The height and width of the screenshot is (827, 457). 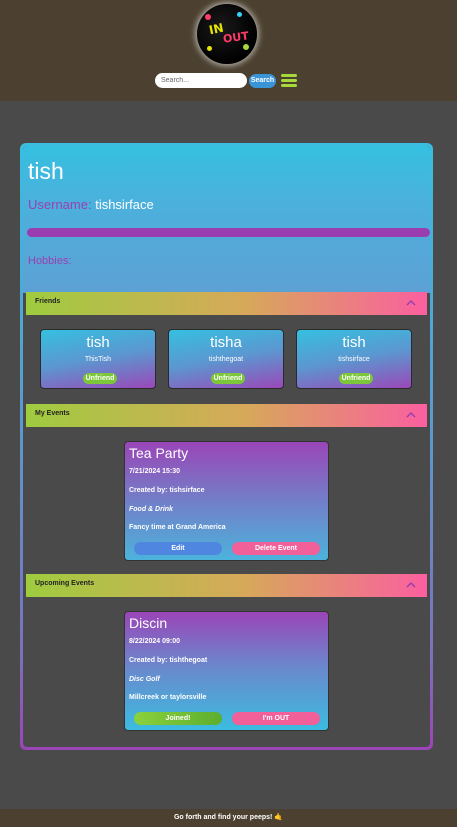 I want to click on my-events-section-title: My Events, so click(x=52, y=413).